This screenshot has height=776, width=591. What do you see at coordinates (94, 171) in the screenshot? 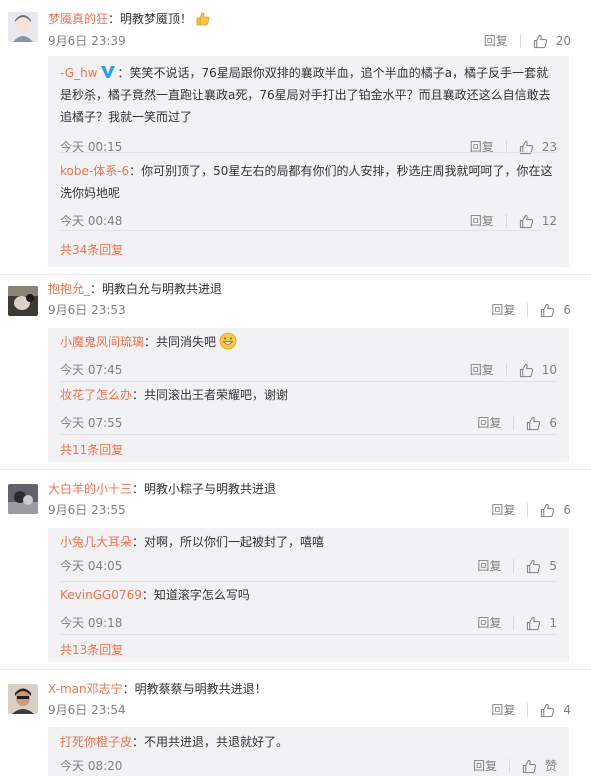
I see `reply-username: kobe-体系-6` at bounding box center [94, 171].